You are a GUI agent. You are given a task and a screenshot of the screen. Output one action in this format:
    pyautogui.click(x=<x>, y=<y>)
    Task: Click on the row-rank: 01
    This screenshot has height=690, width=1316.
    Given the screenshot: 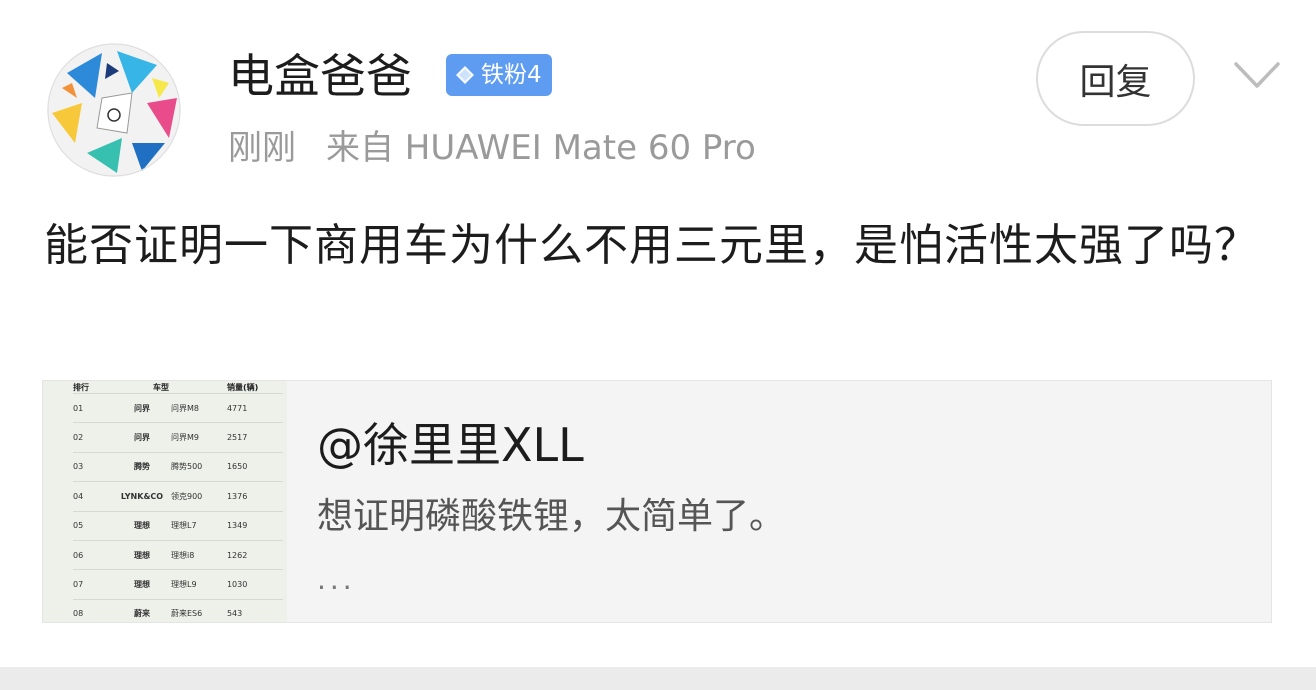 What is the action you would take?
    pyautogui.click(x=93, y=407)
    